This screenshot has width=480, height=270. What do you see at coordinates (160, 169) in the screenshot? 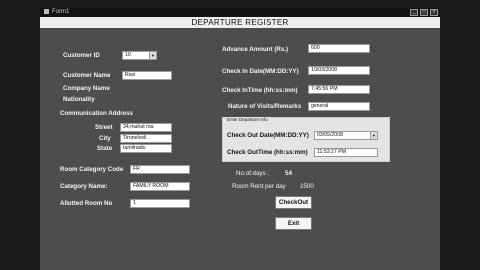
I see `room-category-code-field: FR` at bounding box center [160, 169].